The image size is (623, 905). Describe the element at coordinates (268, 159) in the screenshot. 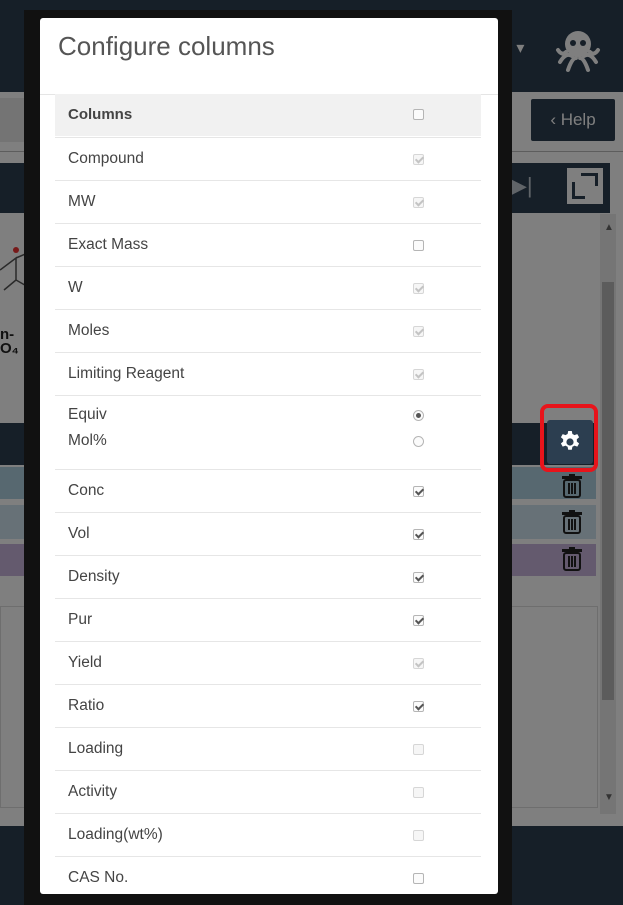

I see `column-row: Compound` at that location.